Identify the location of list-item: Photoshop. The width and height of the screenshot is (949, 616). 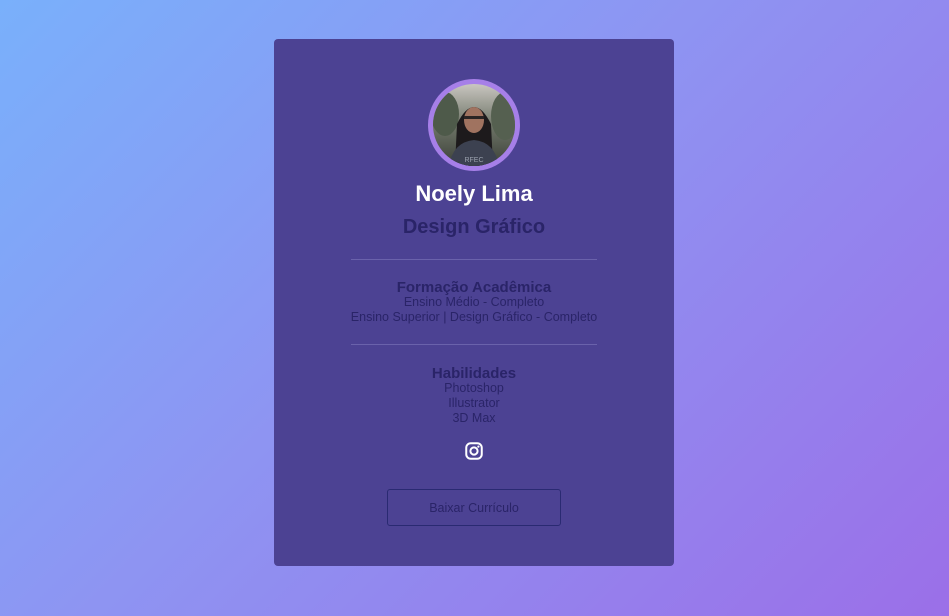
(474, 388).